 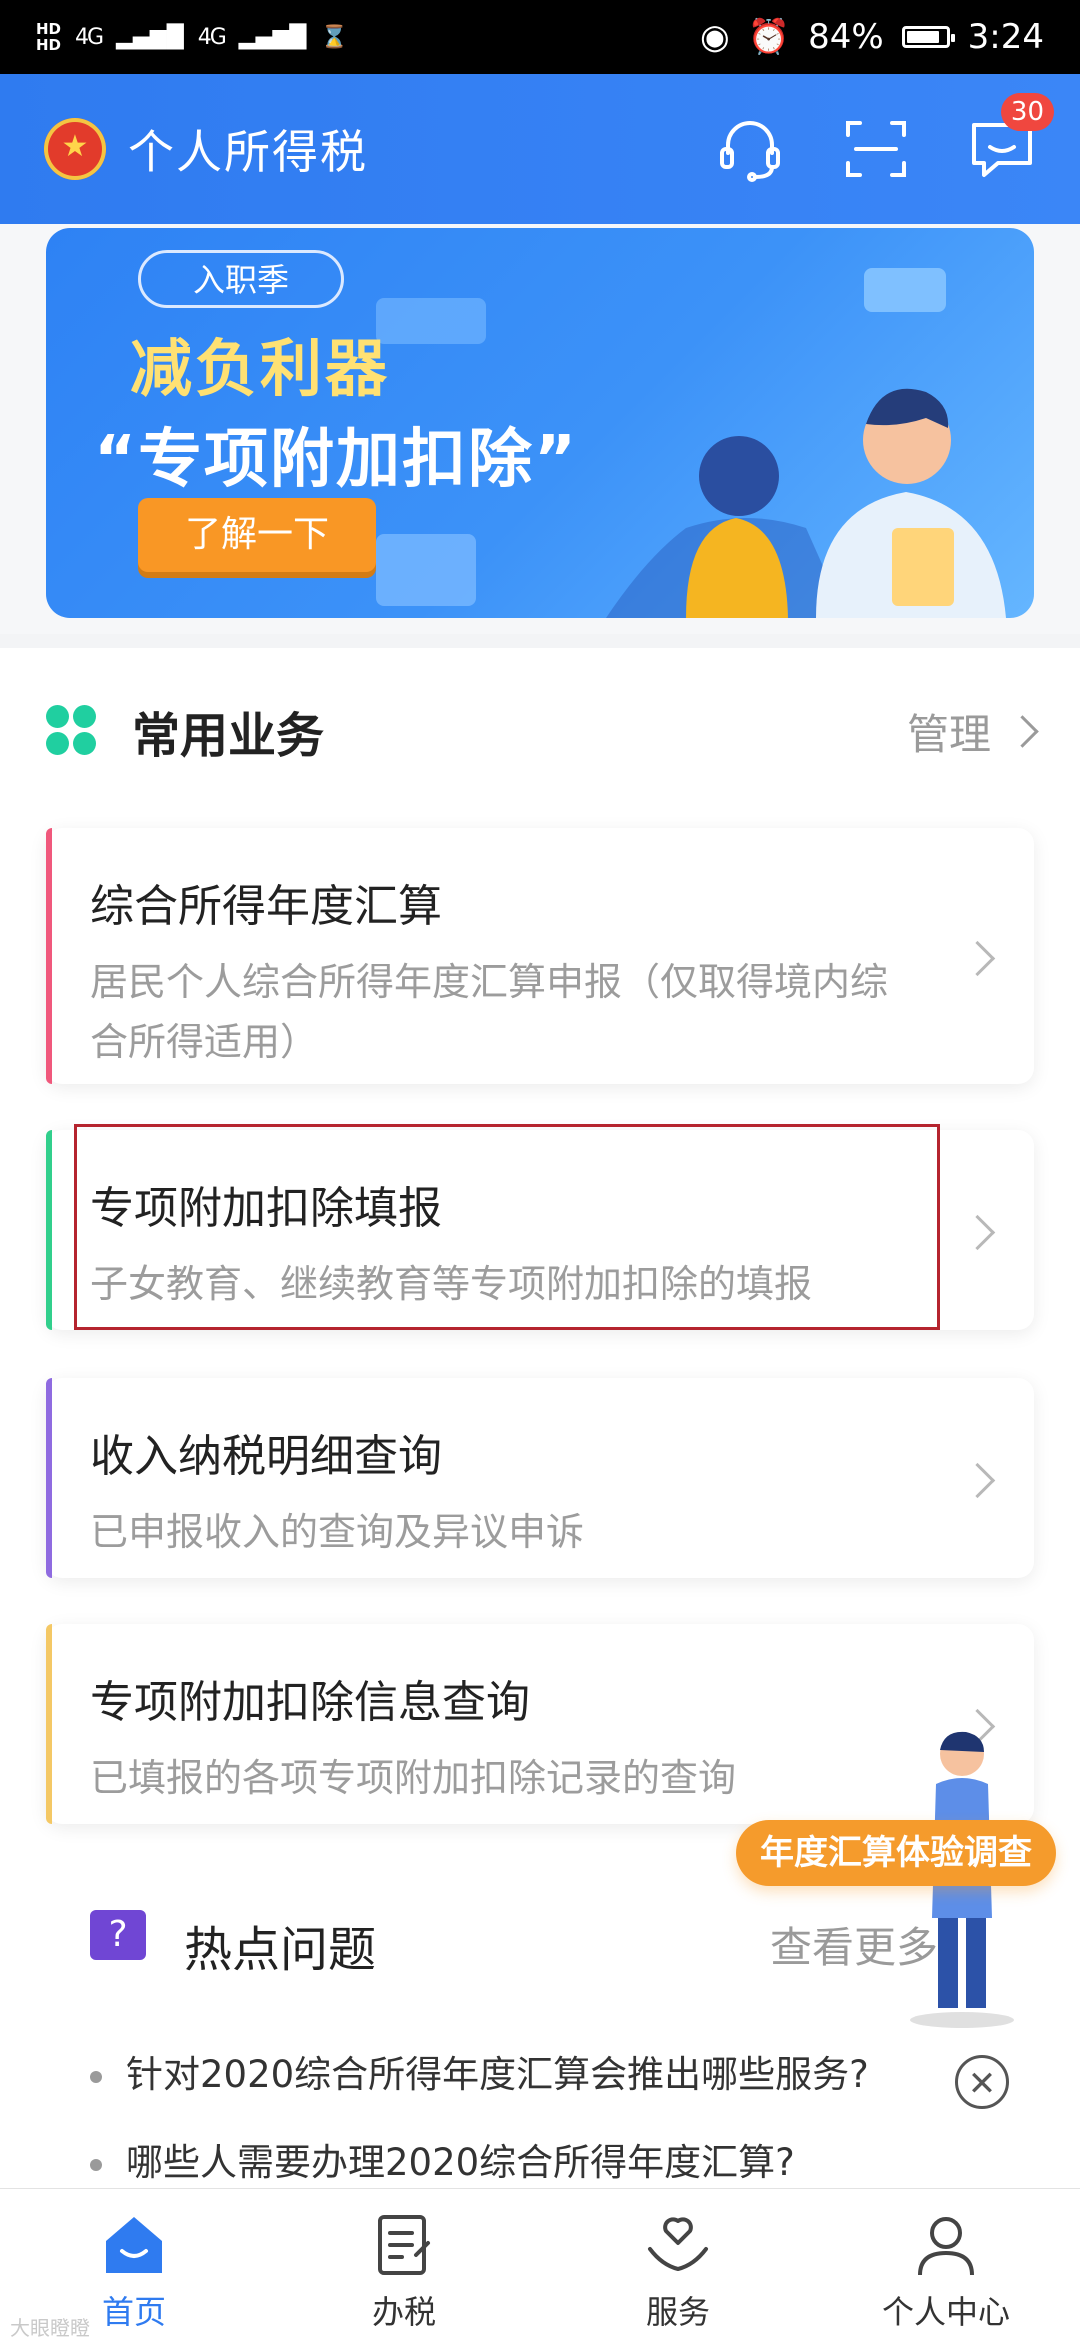 What do you see at coordinates (150, 37) in the screenshot?
I see `signal-icon: ▂▄▆█` at bounding box center [150, 37].